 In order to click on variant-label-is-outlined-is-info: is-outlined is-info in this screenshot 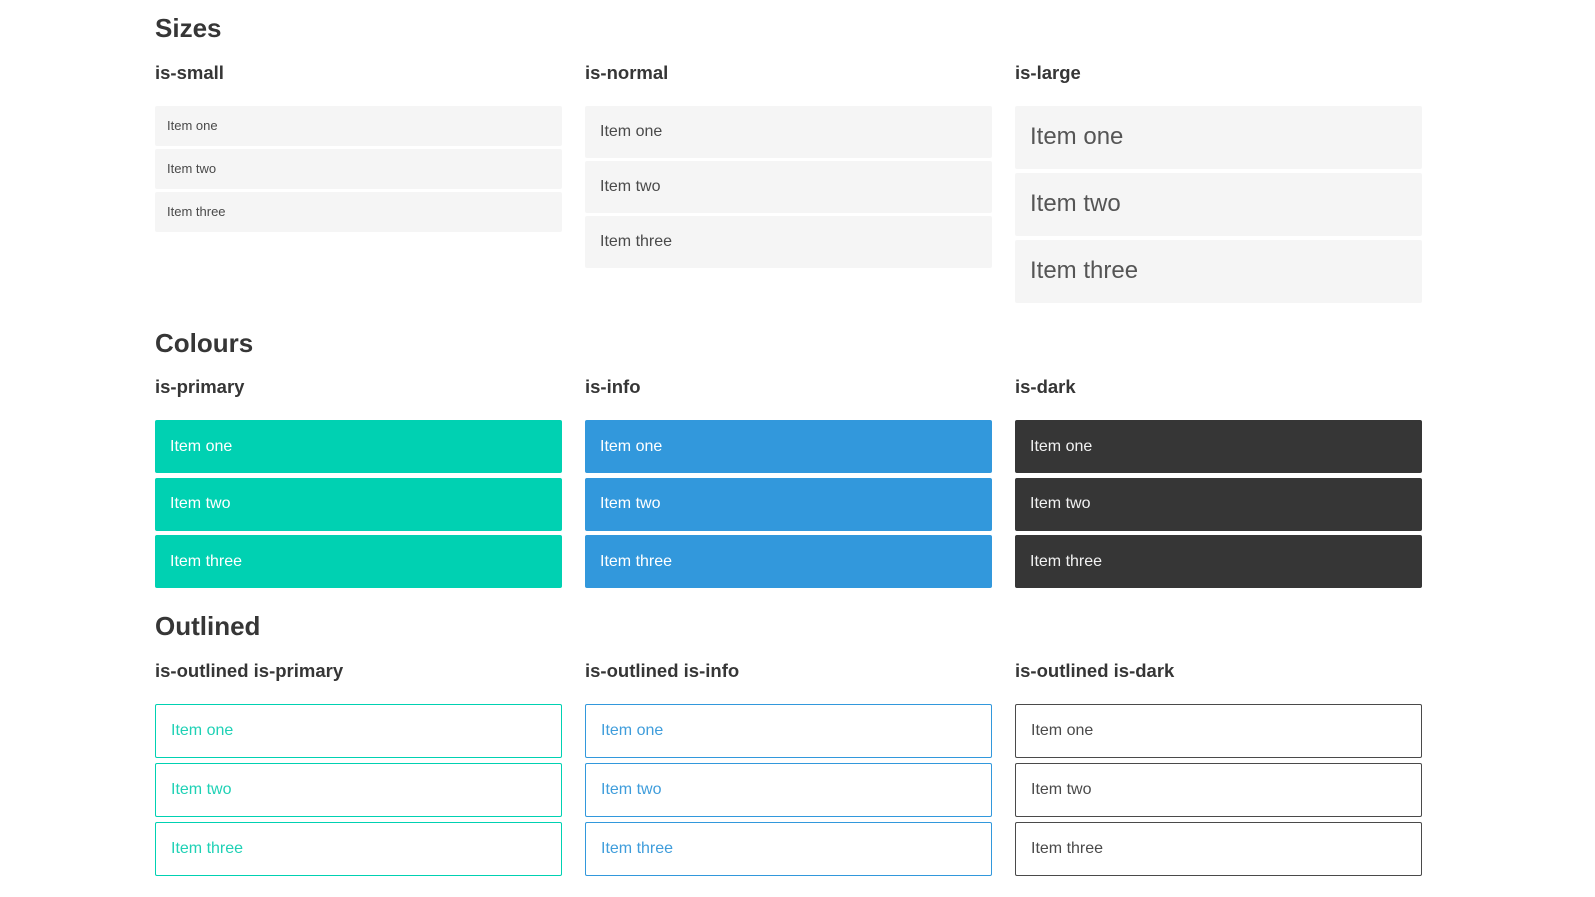, I will do `click(662, 670)`.